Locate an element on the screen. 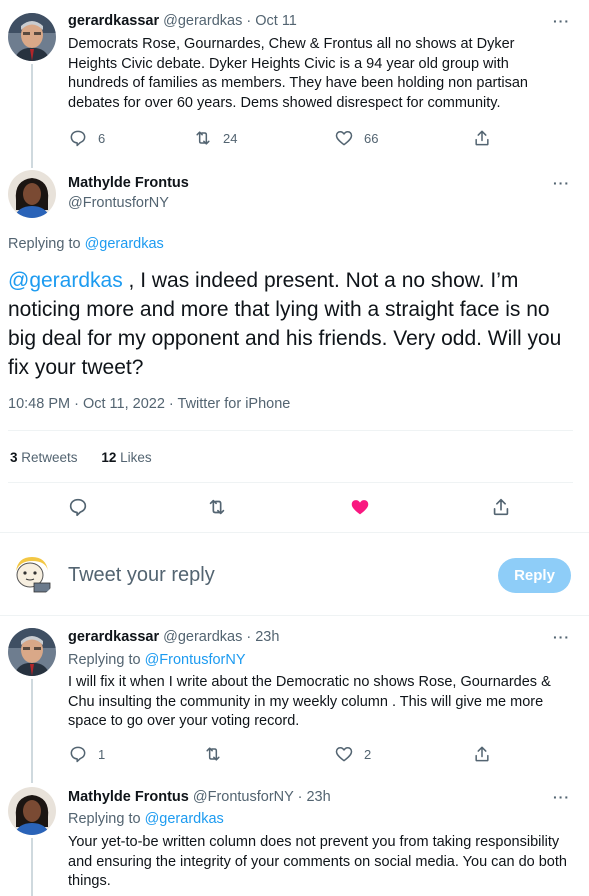 The width and height of the screenshot is (589, 896). reply-action is located at coordinates (78, 507).